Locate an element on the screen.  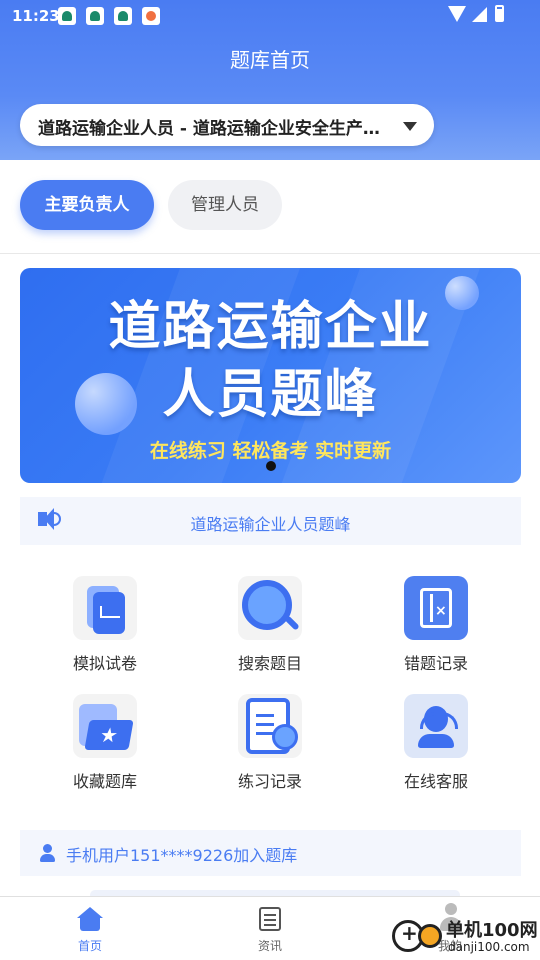
page-title: 题库首页 is located at coordinates (270, 60).